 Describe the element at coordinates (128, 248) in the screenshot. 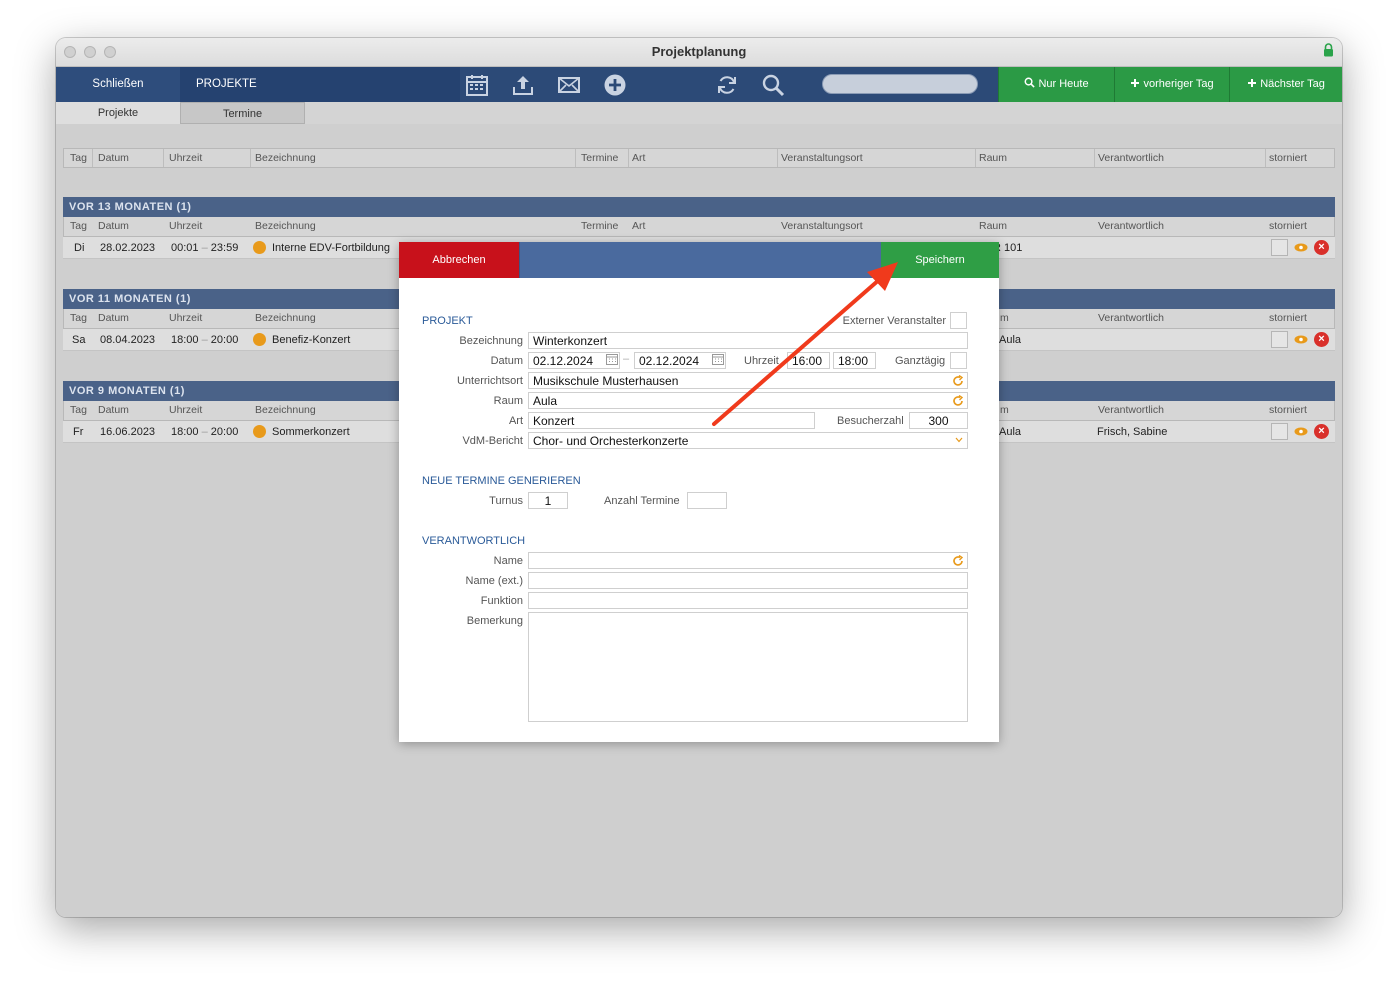

I see `row-datum: 28.02.2023` at that location.